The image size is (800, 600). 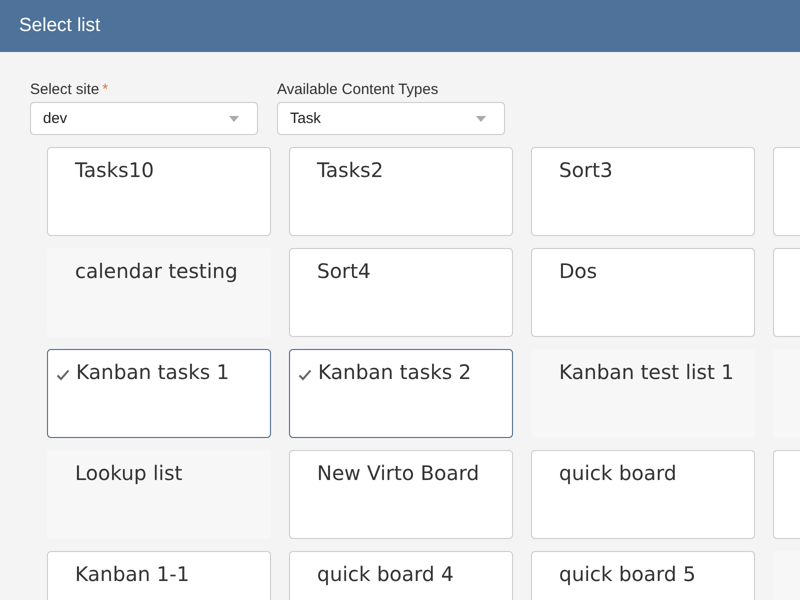 I want to click on list-tile: New Virto Board, so click(x=401, y=494).